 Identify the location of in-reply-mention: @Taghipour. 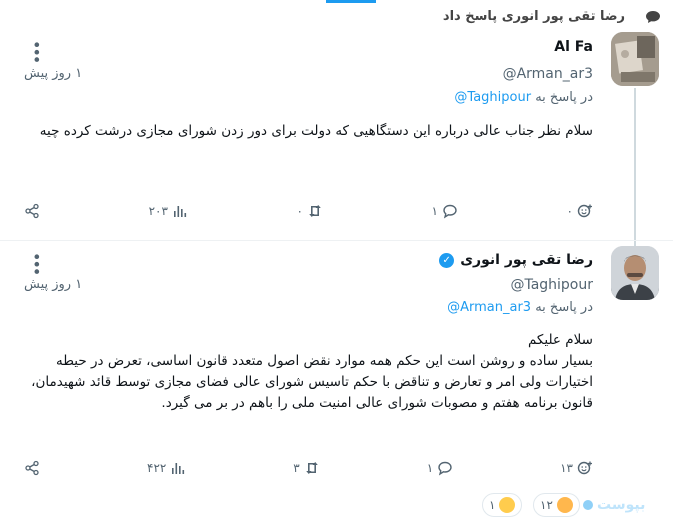
(492, 97).